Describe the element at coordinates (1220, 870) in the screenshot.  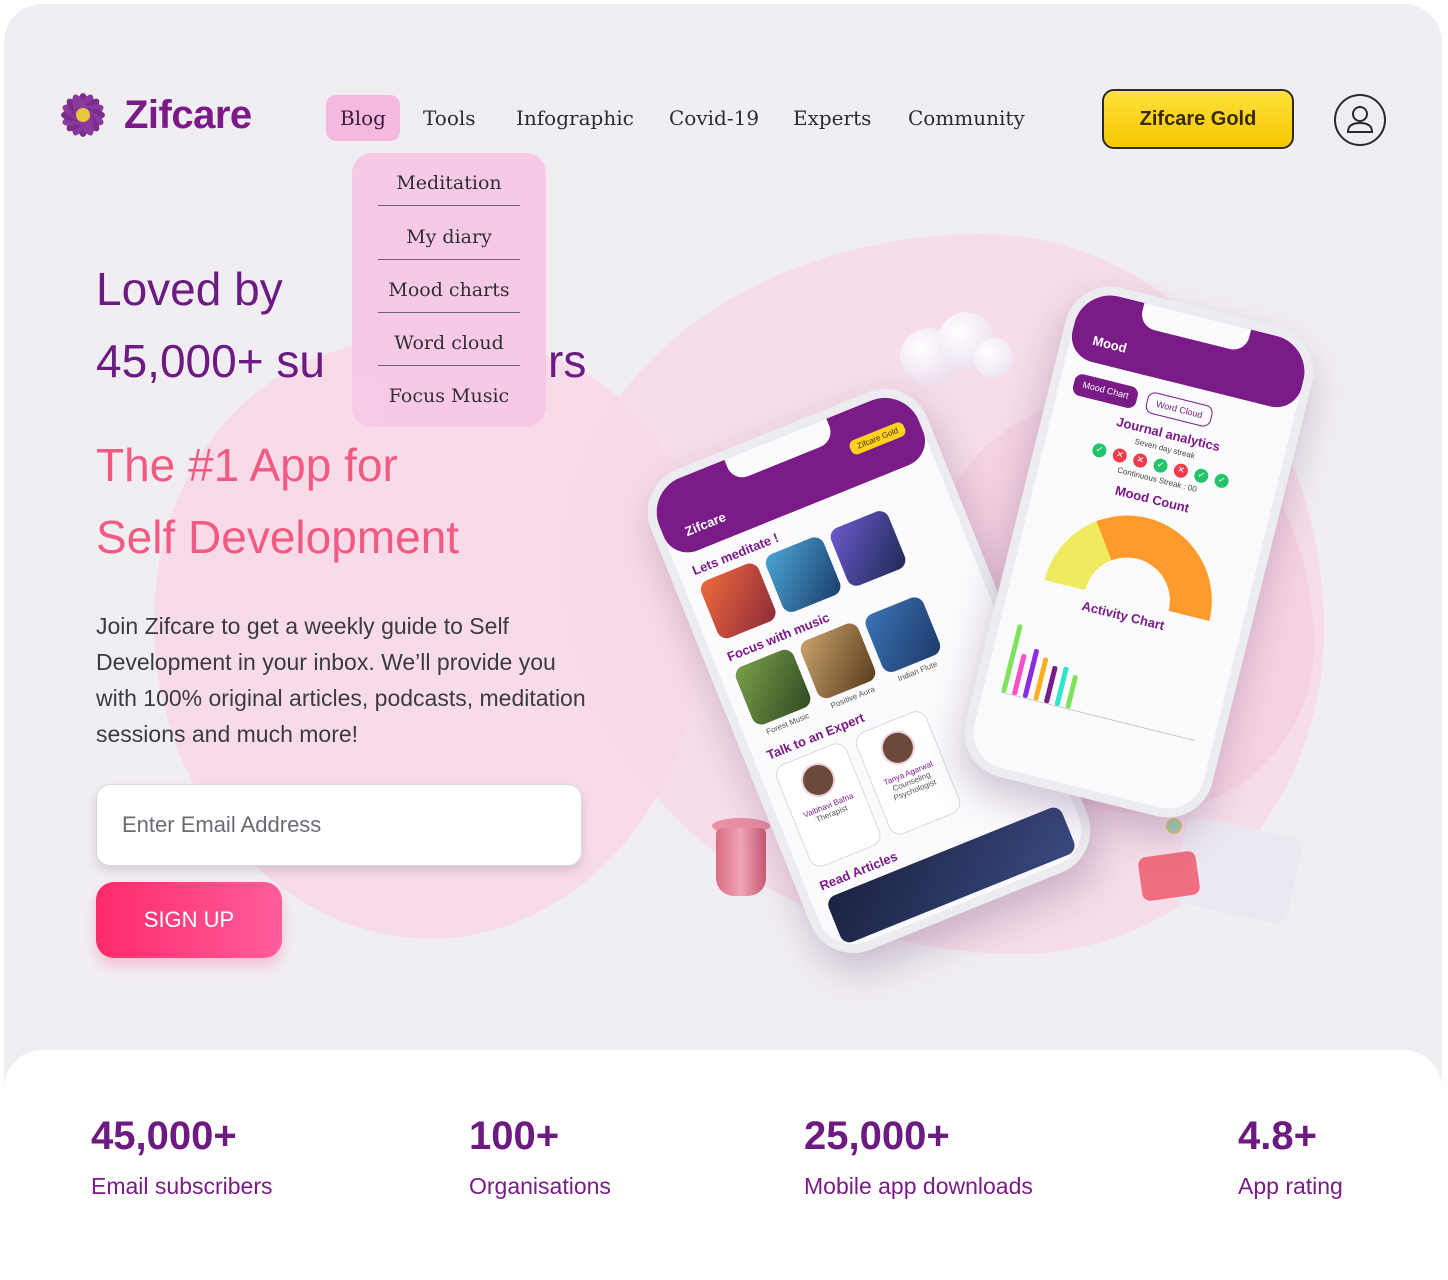
I see `mail-chart-icon` at that location.